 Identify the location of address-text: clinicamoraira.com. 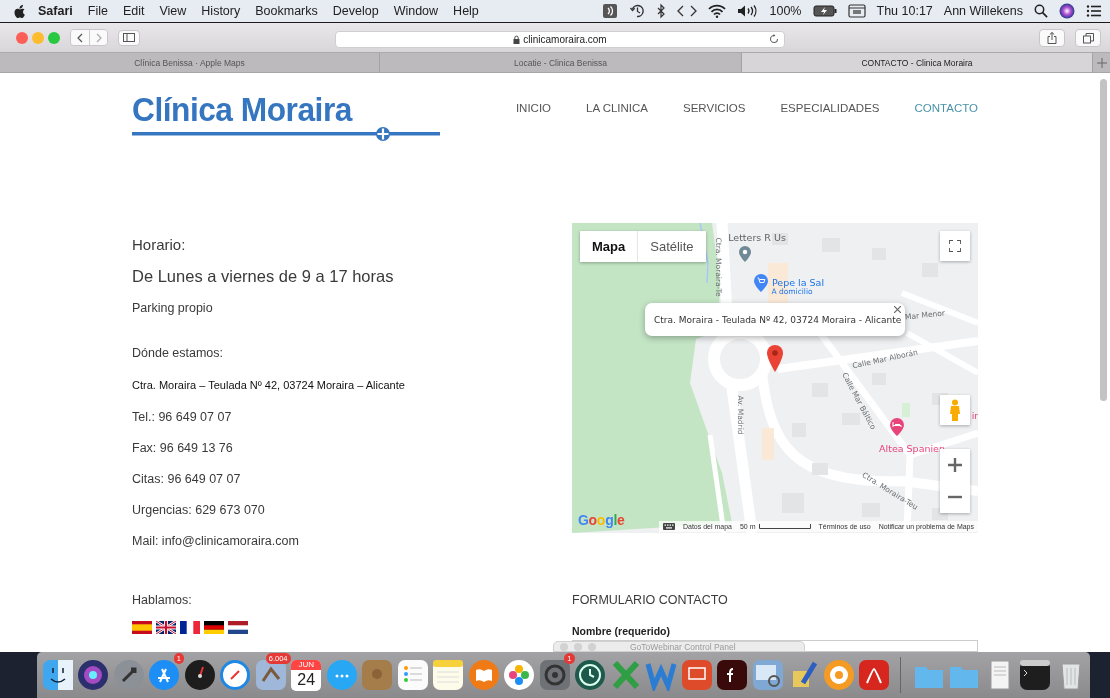
(565, 39).